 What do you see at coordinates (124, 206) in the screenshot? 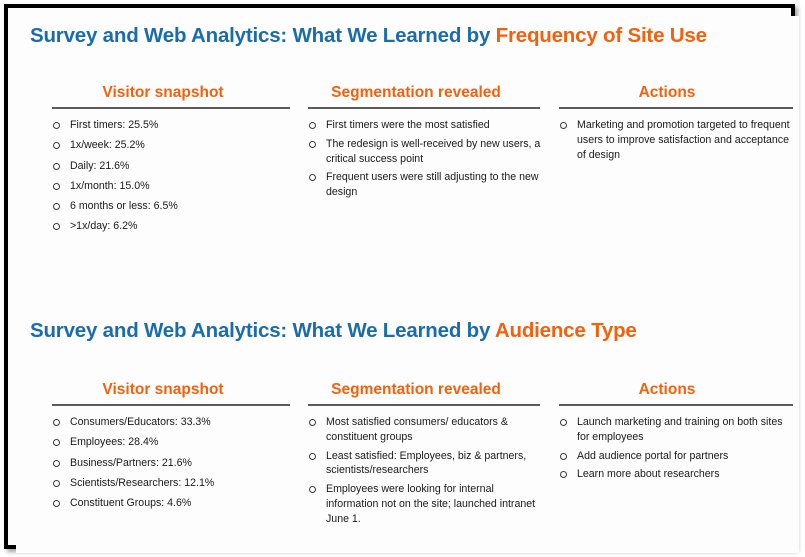
I see `list-item-text: 6 months or less: 6.5%` at bounding box center [124, 206].